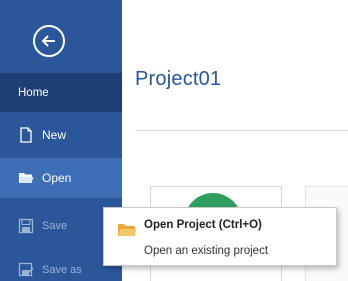  What do you see at coordinates (55, 226) in the screenshot?
I see `sidebar-item-label: Save` at bounding box center [55, 226].